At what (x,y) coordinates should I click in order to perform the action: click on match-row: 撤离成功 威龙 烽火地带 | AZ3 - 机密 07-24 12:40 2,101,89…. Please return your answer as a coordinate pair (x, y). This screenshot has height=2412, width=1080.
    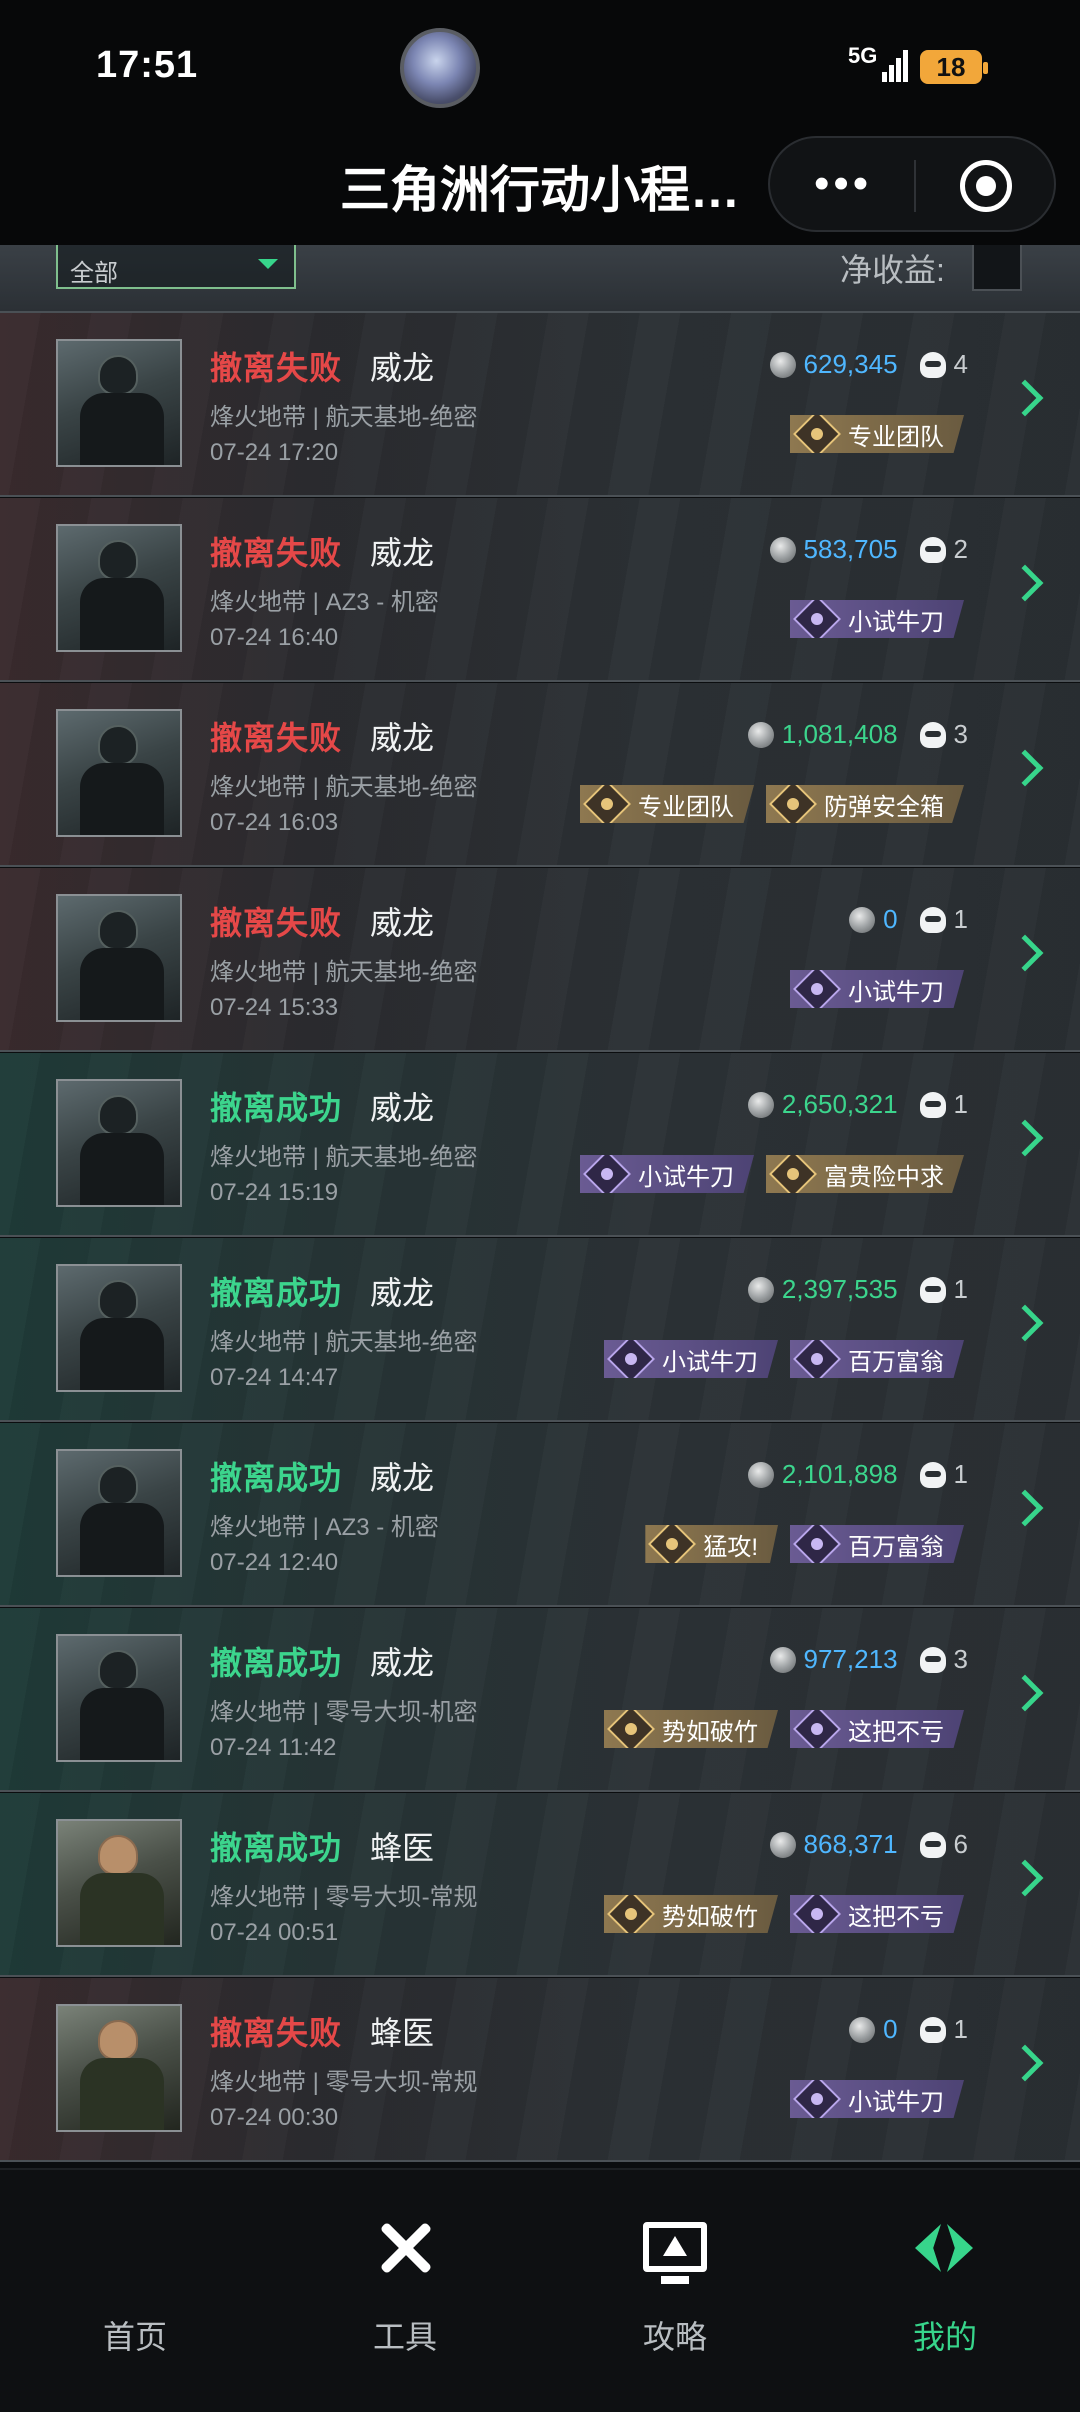
    Looking at the image, I should click on (540, 1515).